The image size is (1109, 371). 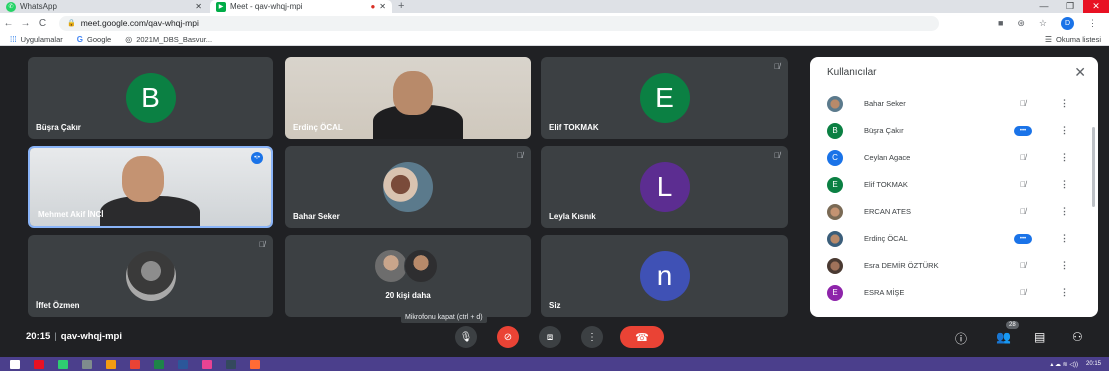 I want to click on tile-erdinc: Erdinç ÖCAL, so click(x=408, y=98).